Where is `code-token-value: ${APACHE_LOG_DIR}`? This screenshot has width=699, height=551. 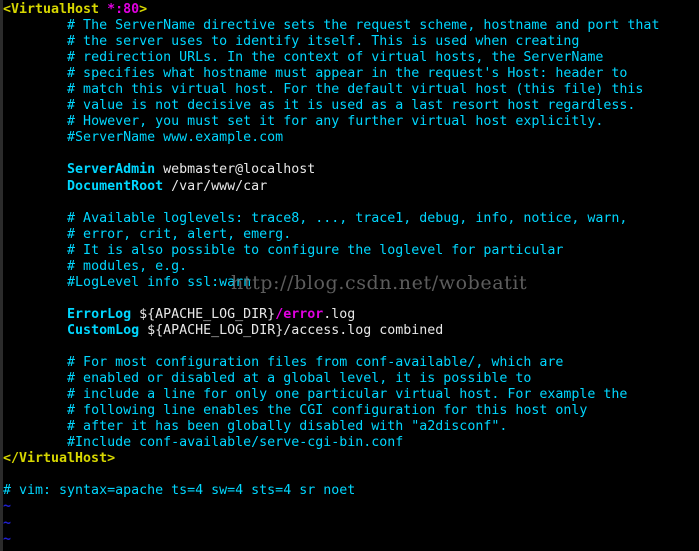
code-token-value: ${APACHE_LOG_DIR} is located at coordinates (203, 314).